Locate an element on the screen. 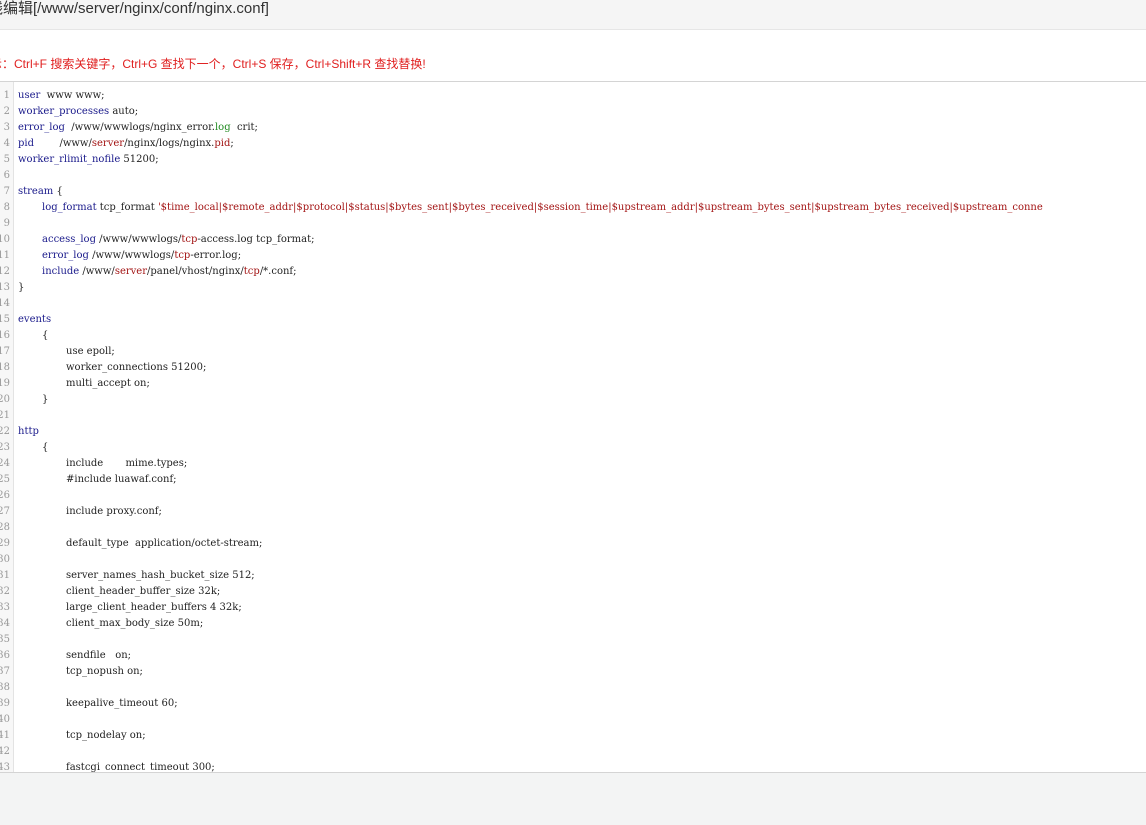  line-number: 14 is located at coordinates (5, 303).